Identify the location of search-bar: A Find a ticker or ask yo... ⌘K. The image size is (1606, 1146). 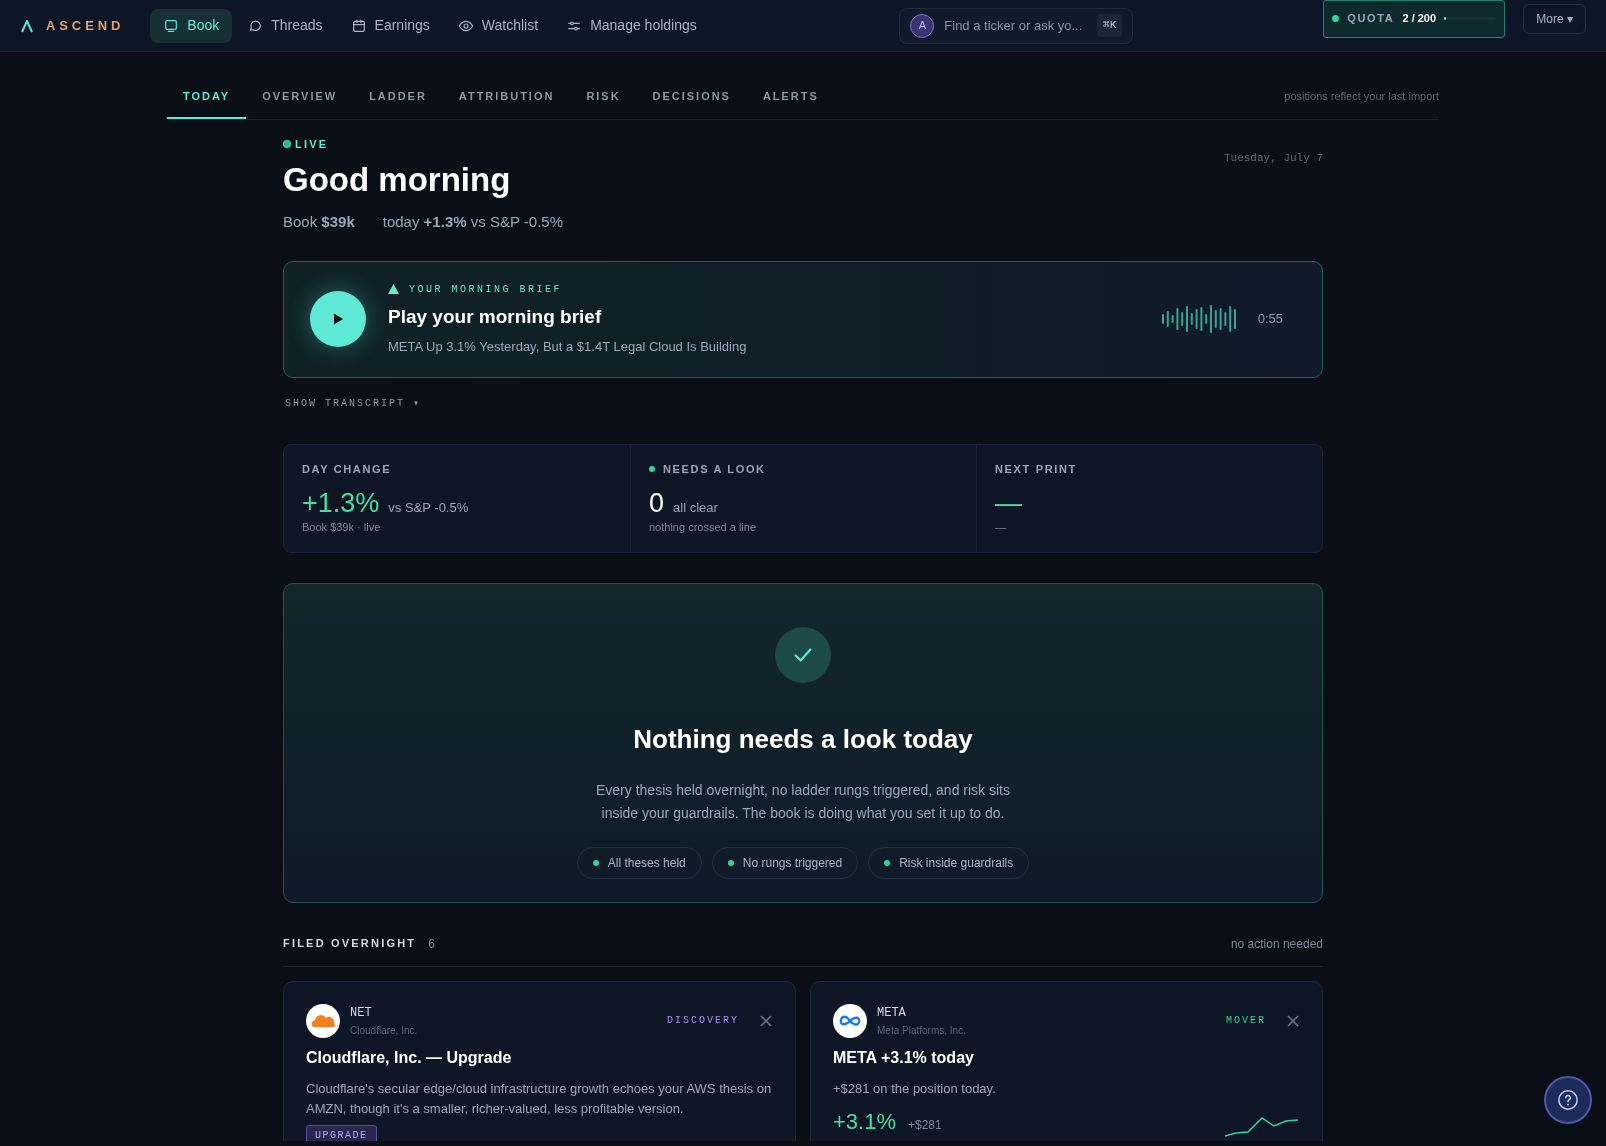
(1016, 25).